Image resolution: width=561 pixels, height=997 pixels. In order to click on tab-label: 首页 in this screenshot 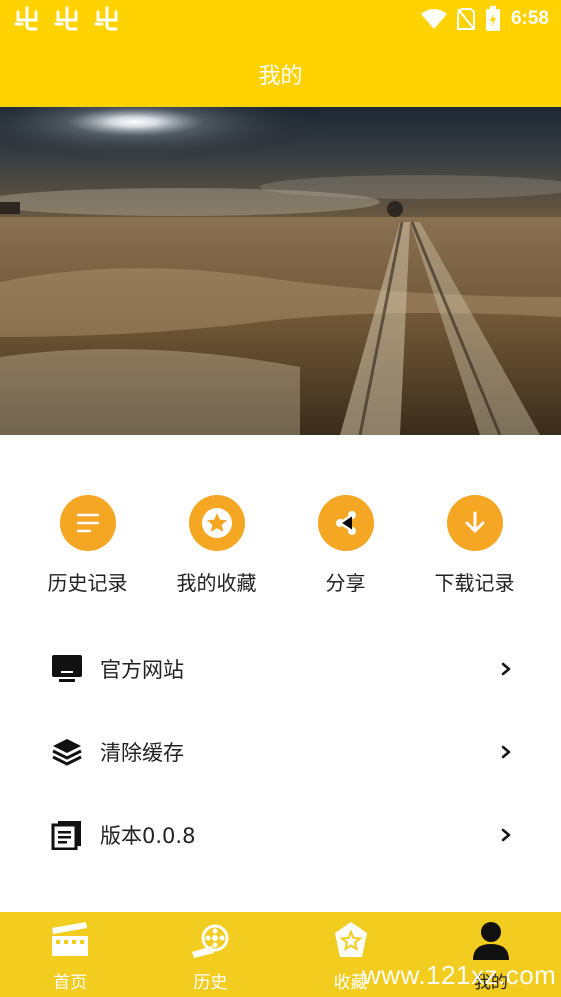, I will do `click(70, 983)`.